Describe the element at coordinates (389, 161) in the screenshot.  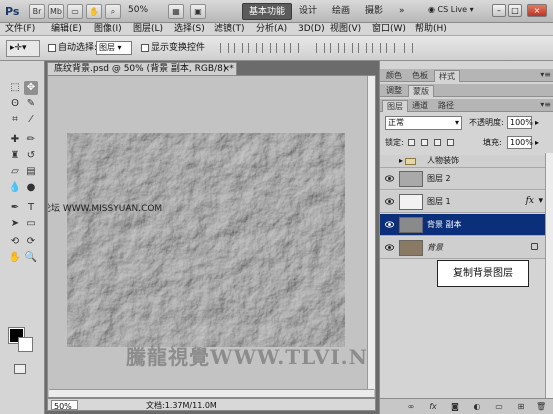
I see `visibility-off-icon` at that location.